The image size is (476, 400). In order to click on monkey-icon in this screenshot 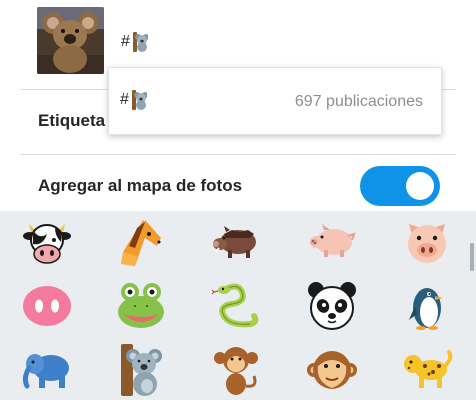, I will do `click(236, 370)`.